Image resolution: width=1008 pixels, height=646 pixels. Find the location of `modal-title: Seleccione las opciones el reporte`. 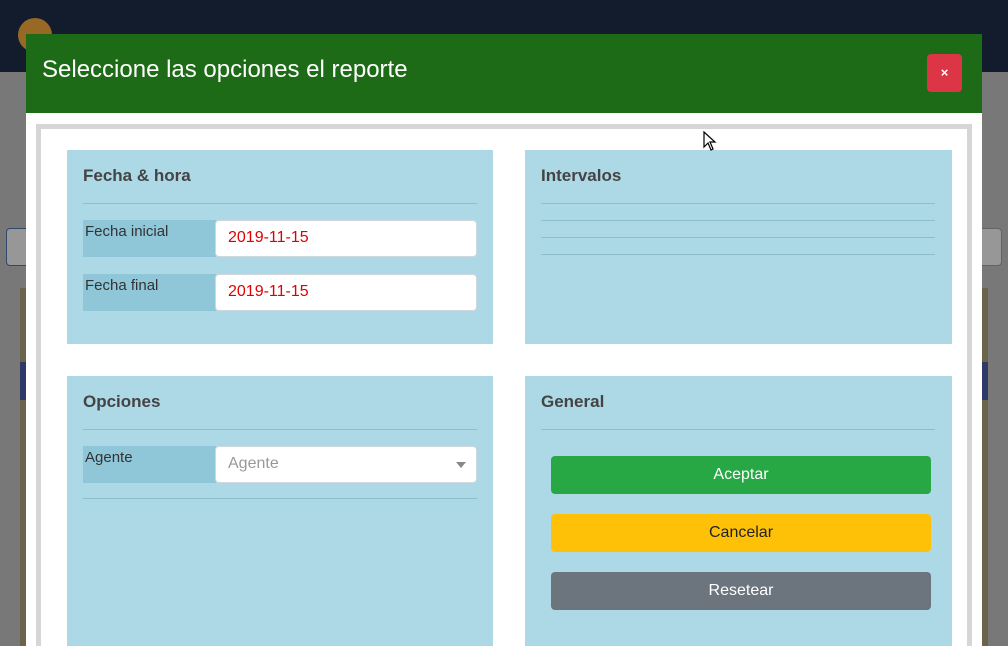

modal-title: Seleccione las opciones el reporte is located at coordinates (225, 69).